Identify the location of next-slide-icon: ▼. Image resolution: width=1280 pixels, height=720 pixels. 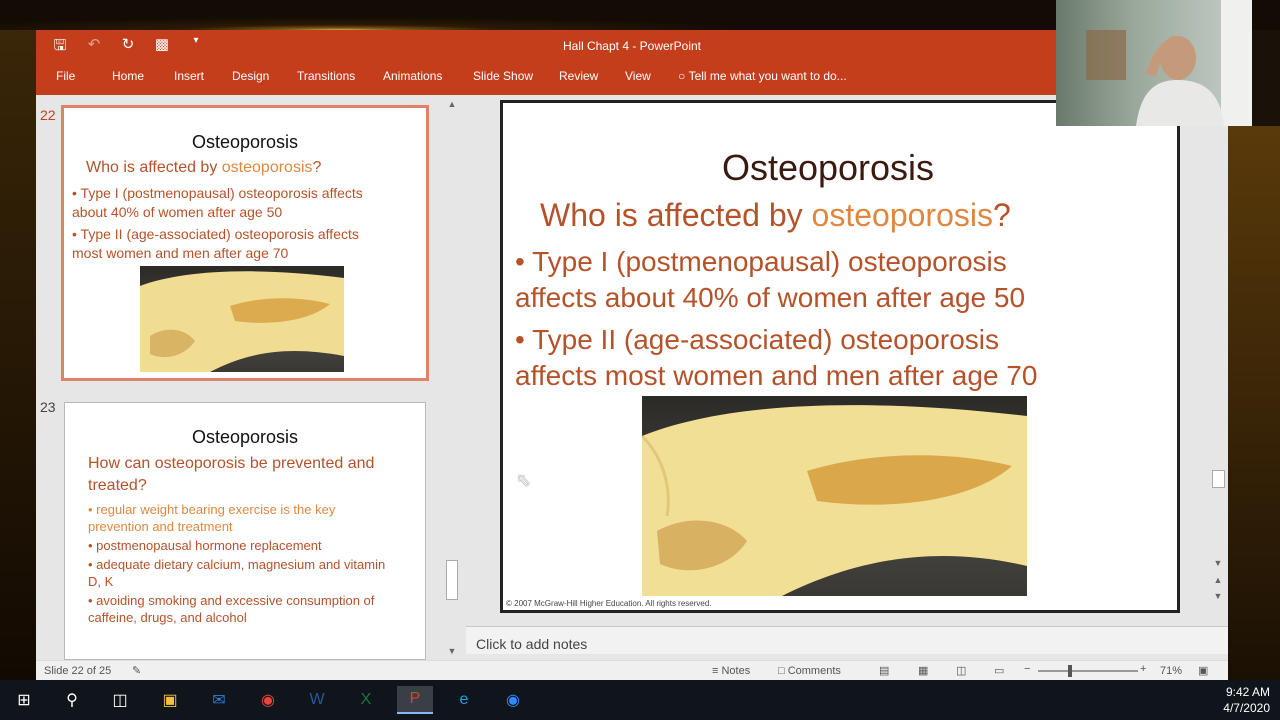
(1218, 596).